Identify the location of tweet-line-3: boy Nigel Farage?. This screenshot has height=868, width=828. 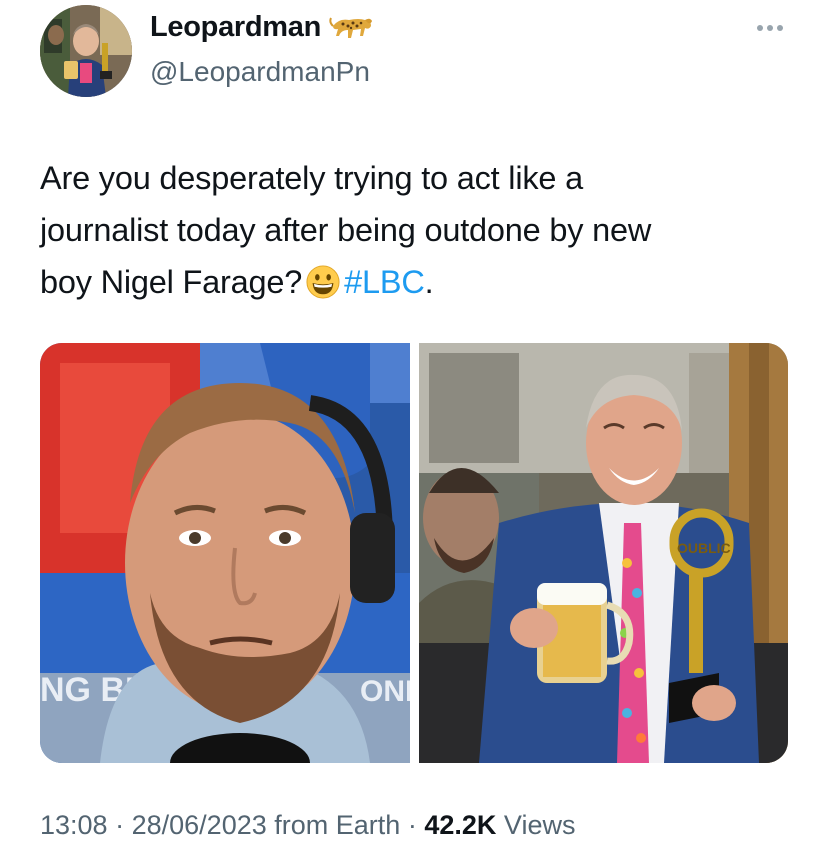
(171, 282).